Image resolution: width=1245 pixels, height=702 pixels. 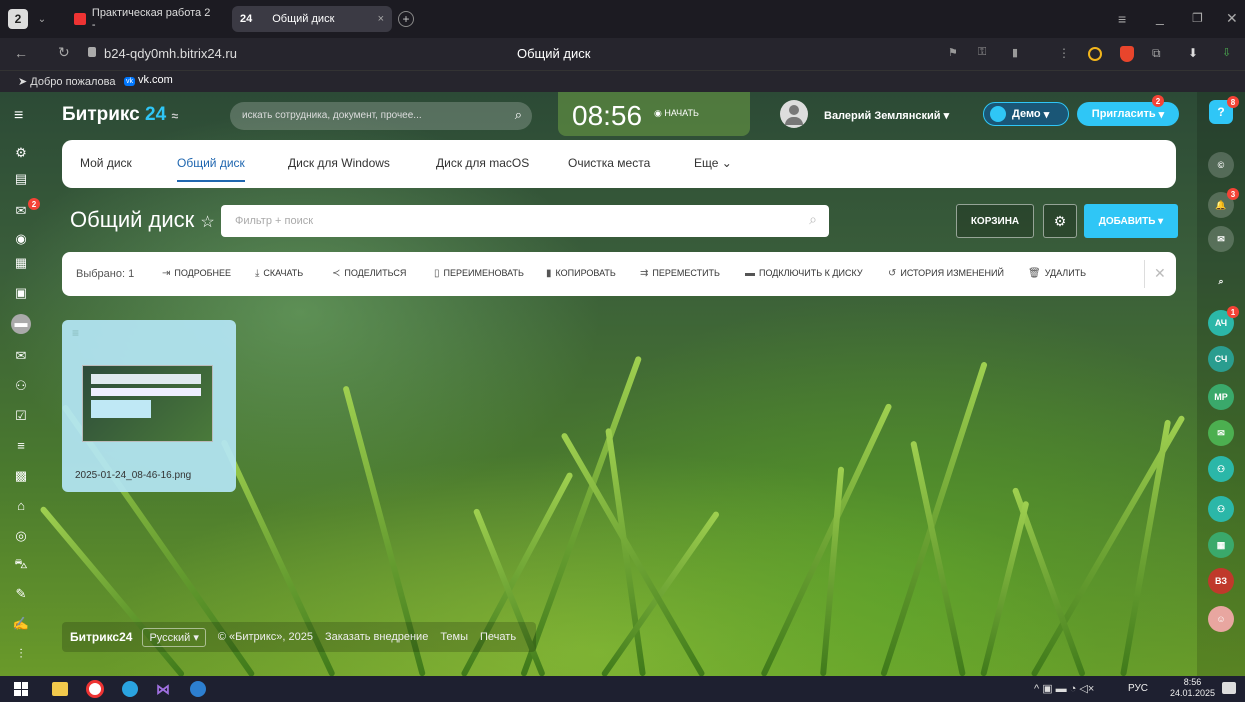 I want to click on action-rename: ▯ ПЕРЕИМЕНОВАТЬ, so click(x=479, y=273).